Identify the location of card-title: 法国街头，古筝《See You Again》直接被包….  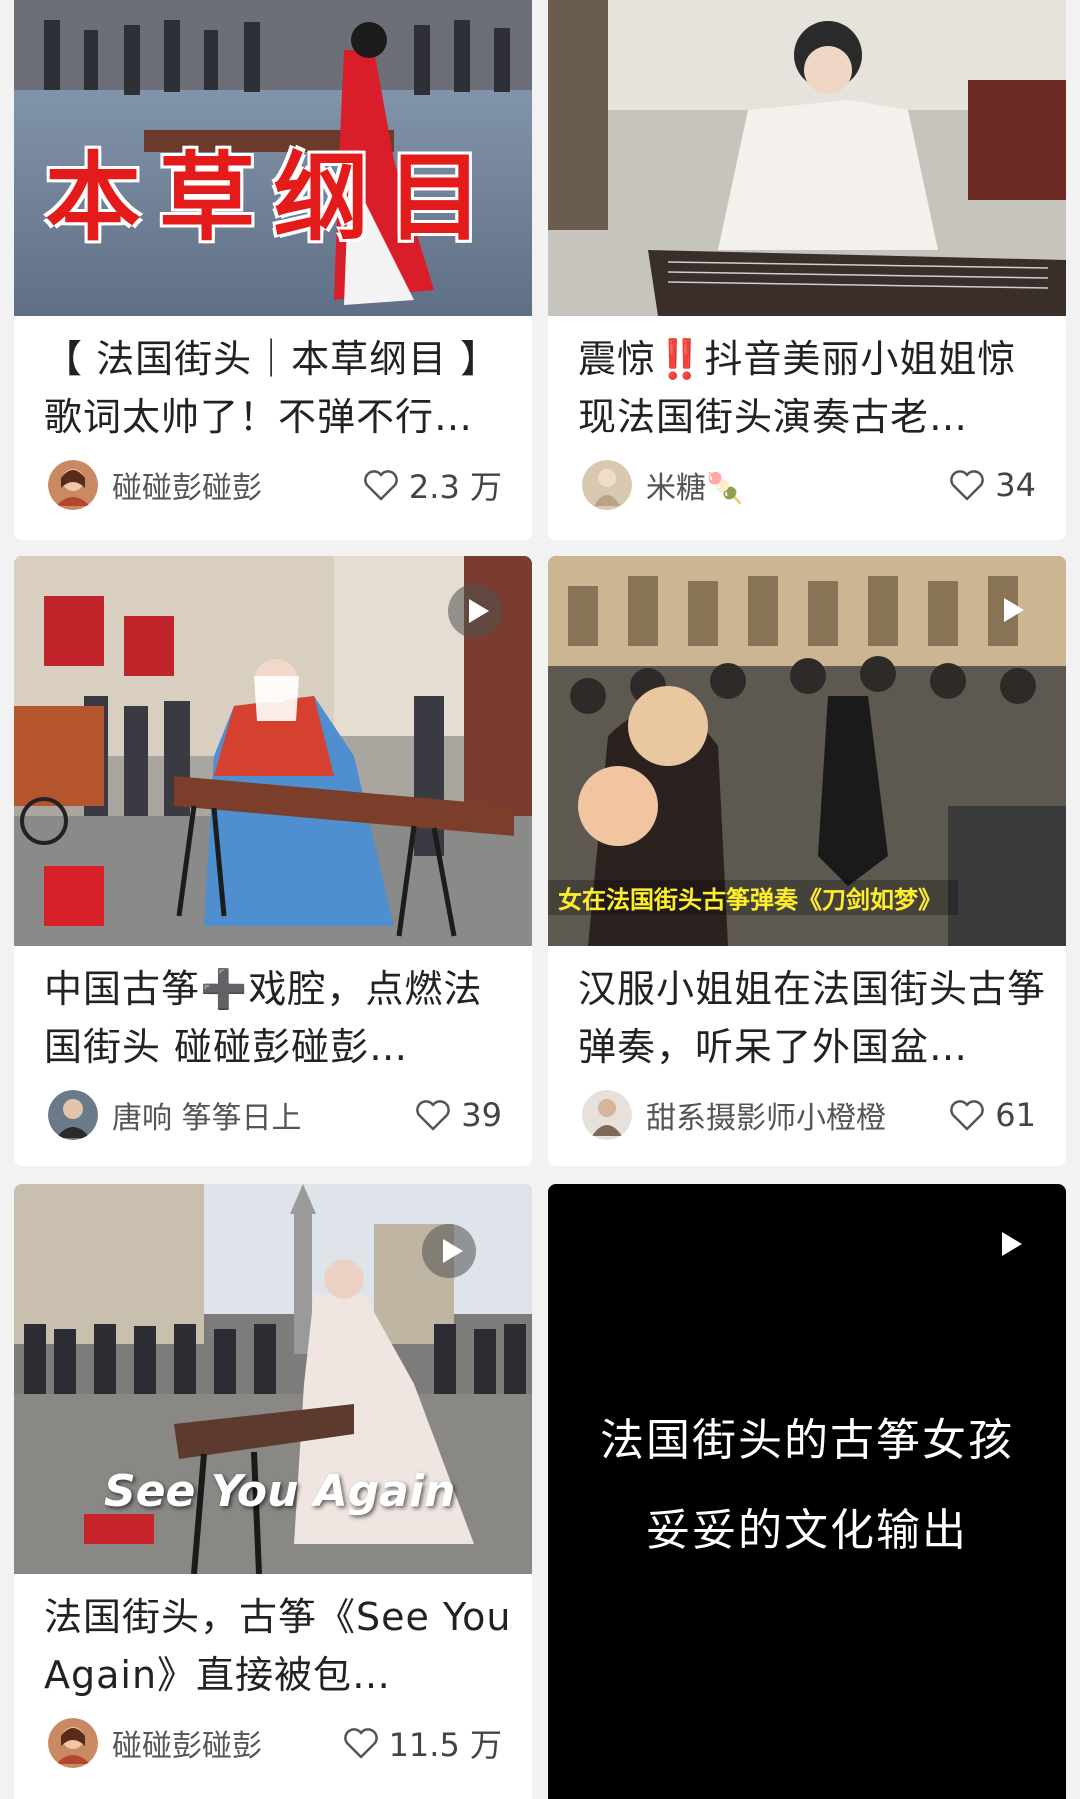
(279, 1646).